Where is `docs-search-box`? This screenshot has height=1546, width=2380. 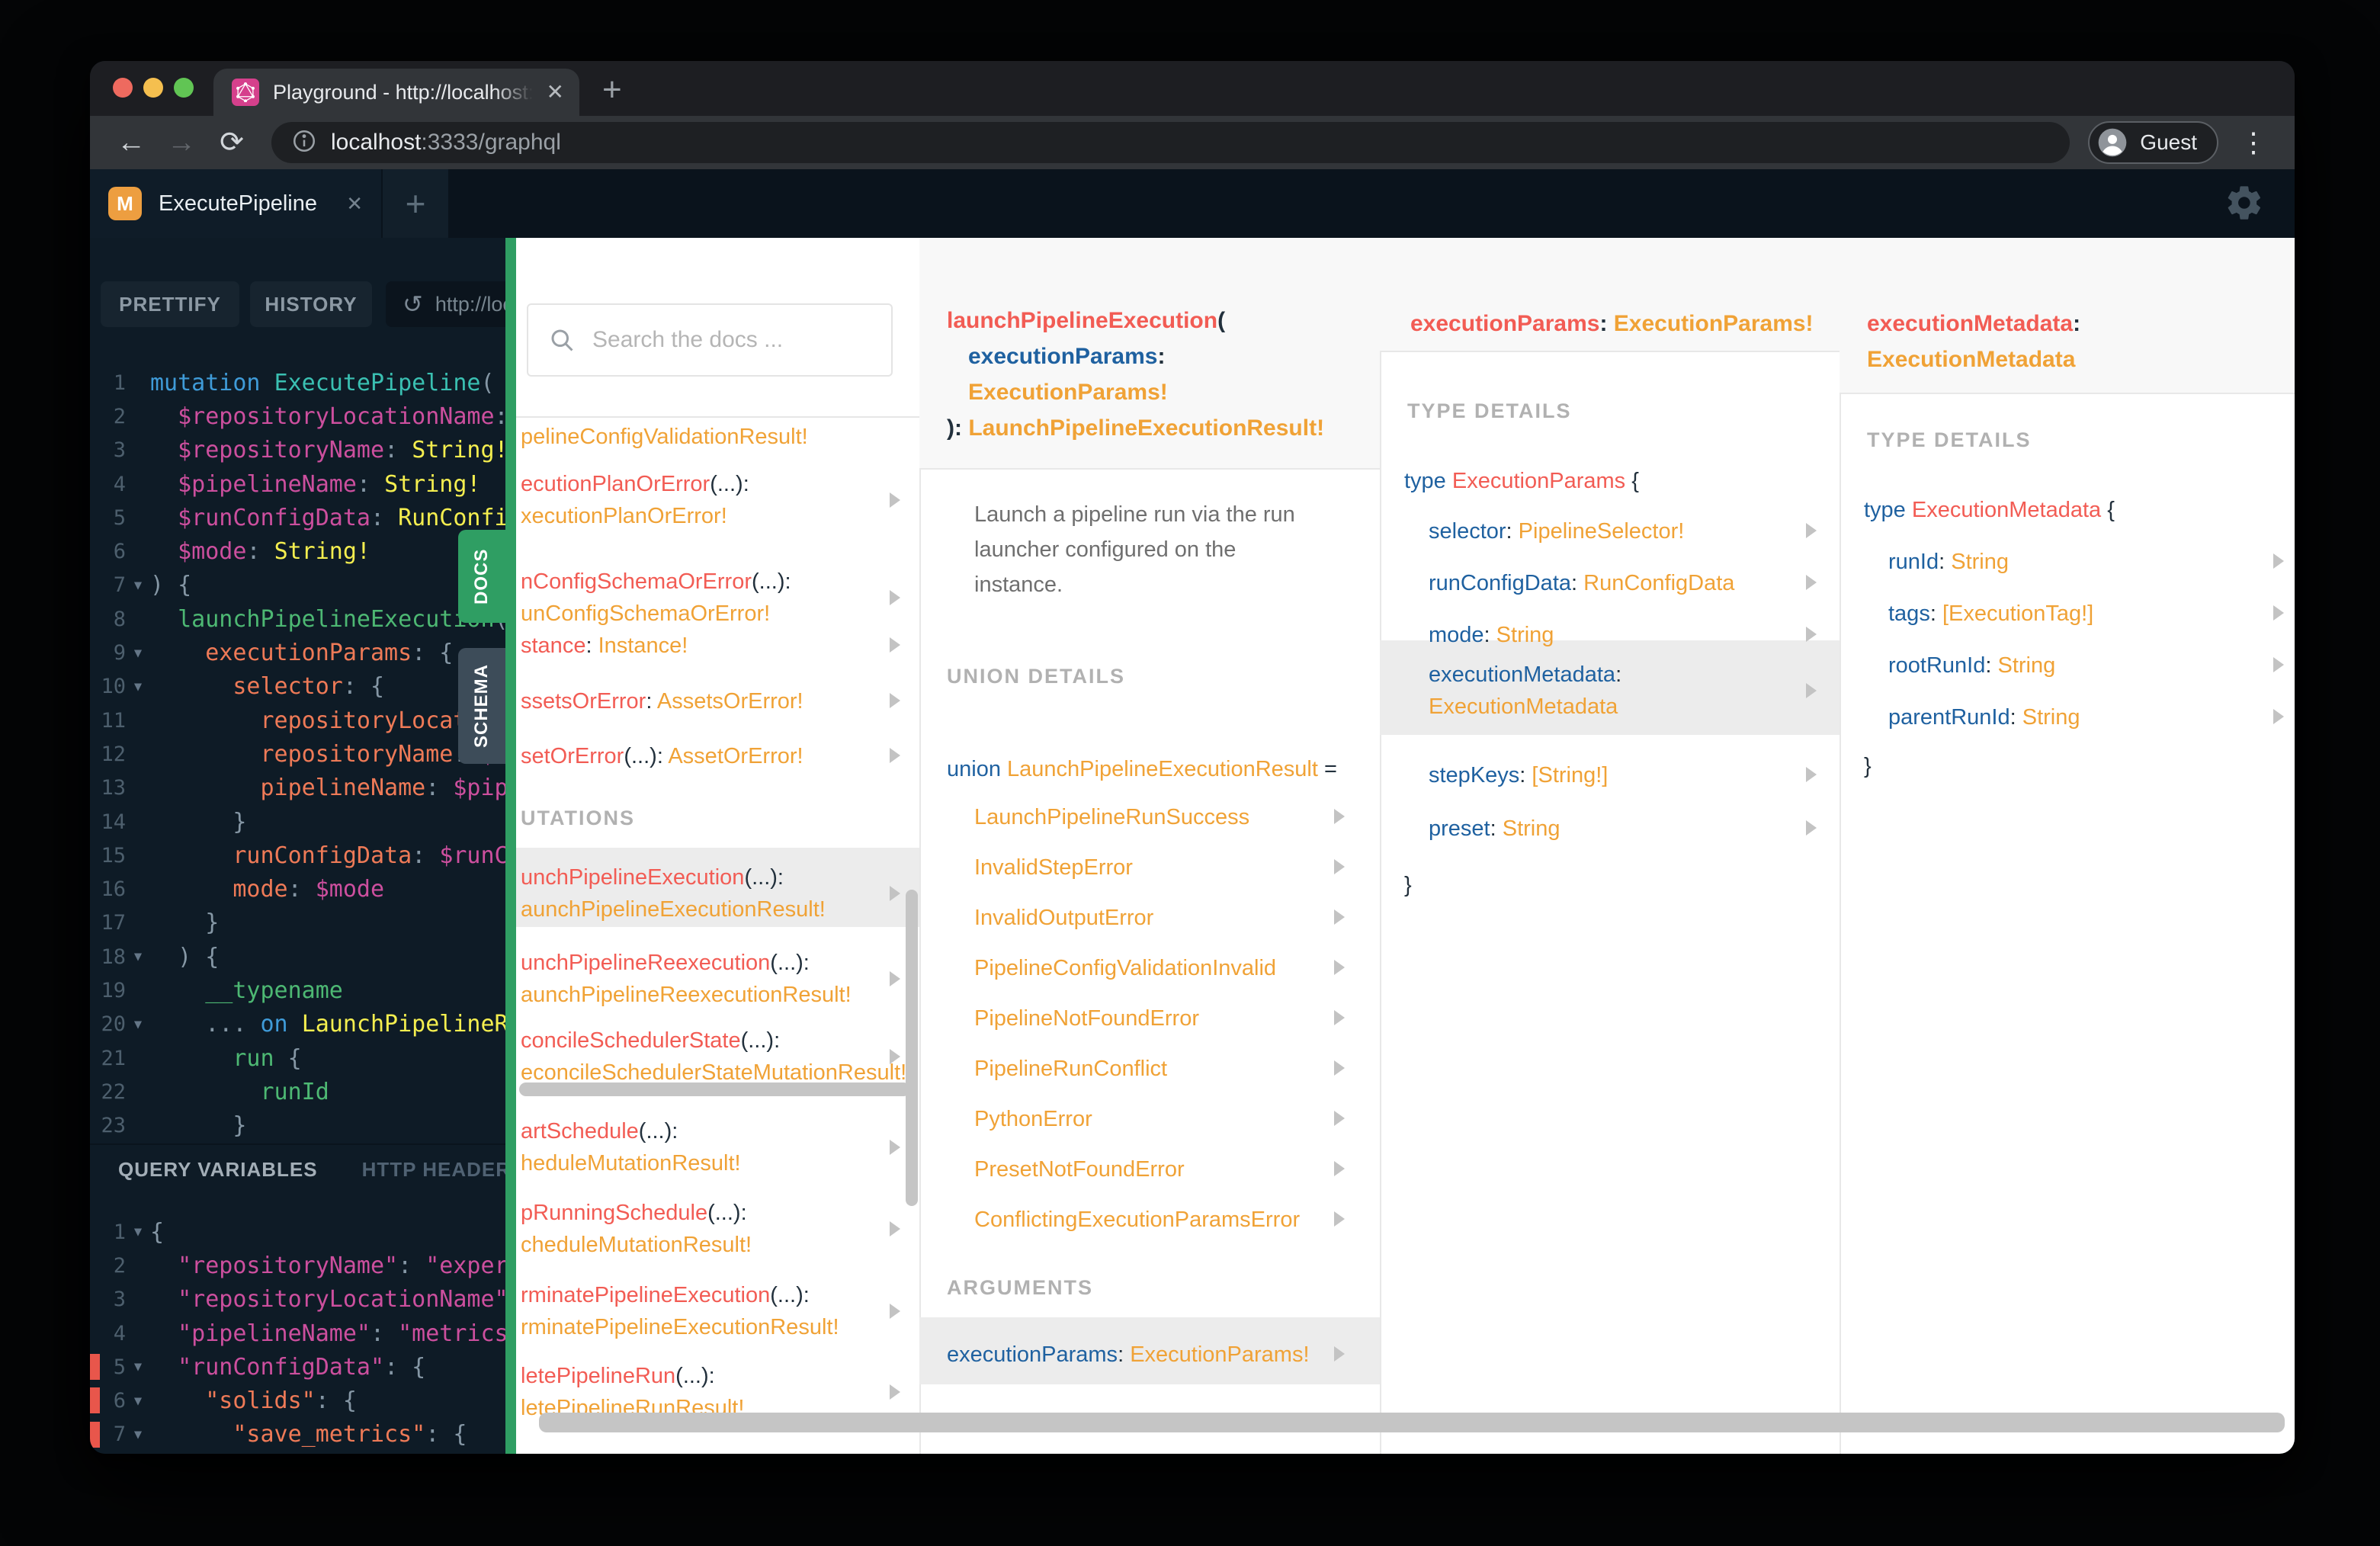
docs-search-box is located at coordinates (710, 340).